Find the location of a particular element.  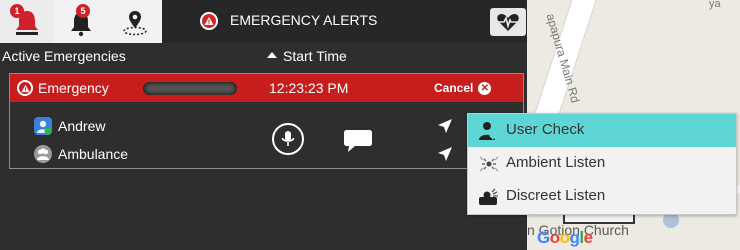

tab-location is located at coordinates (135, 21).